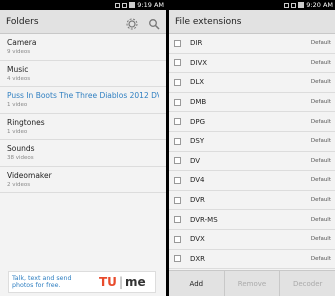 The image size is (335, 296). Describe the element at coordinates (252, 103) in the screenshot. I see `extension-row: DMB Default` at that location.